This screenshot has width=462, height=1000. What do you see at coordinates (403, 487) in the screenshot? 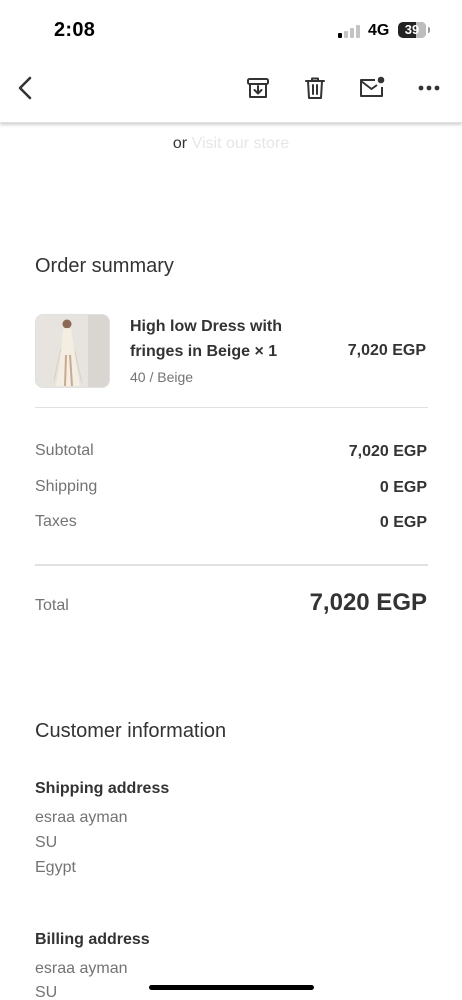
I see `shipping-value: 0 EGP` at bounding box center [403, 487].